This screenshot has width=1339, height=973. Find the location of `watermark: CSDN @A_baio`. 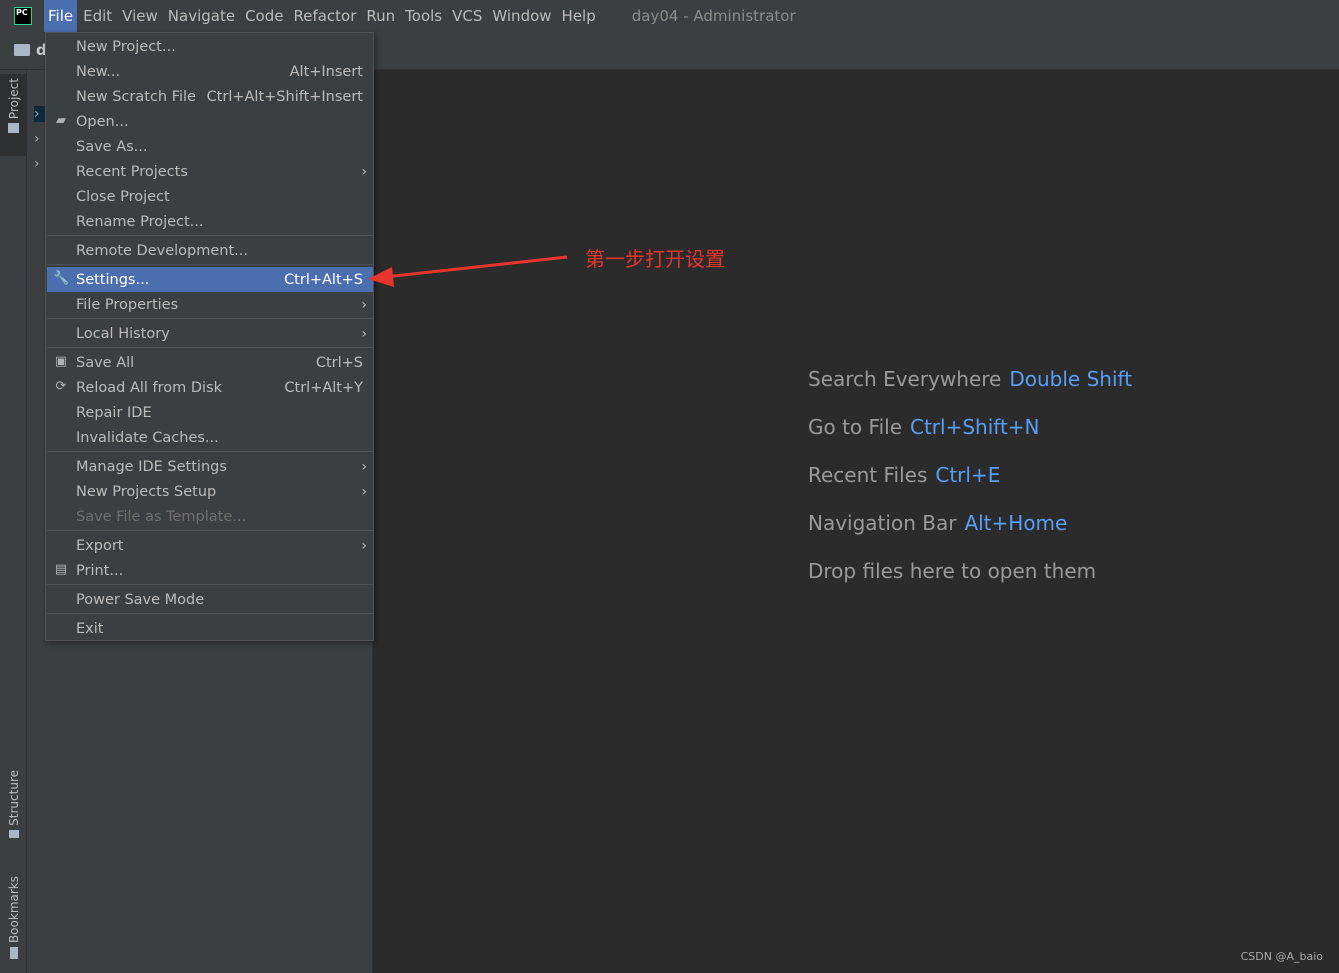

watermark: CSDN @A_baio is located at coordinates (1281, 956).